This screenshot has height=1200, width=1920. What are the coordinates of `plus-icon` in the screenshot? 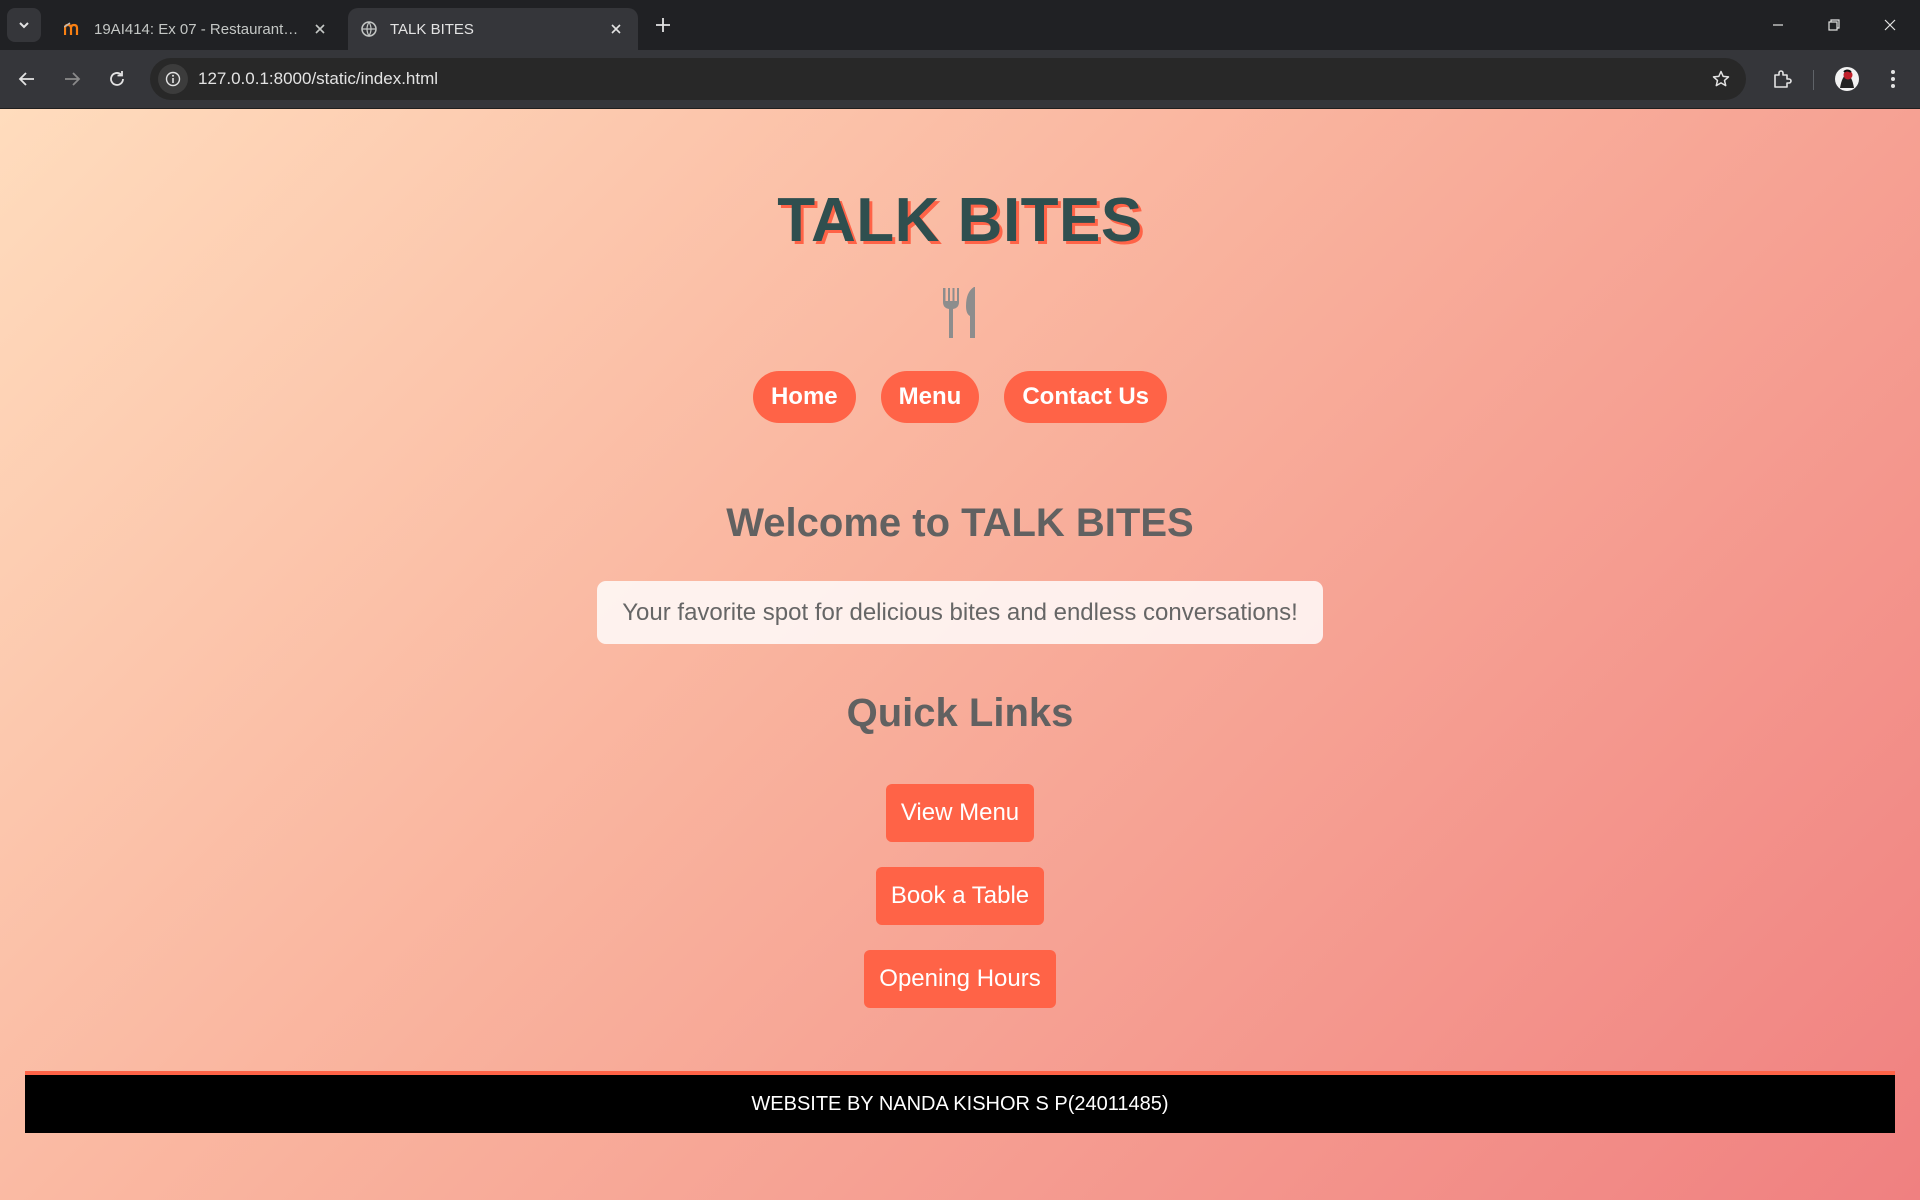 It's located at (663, 25).